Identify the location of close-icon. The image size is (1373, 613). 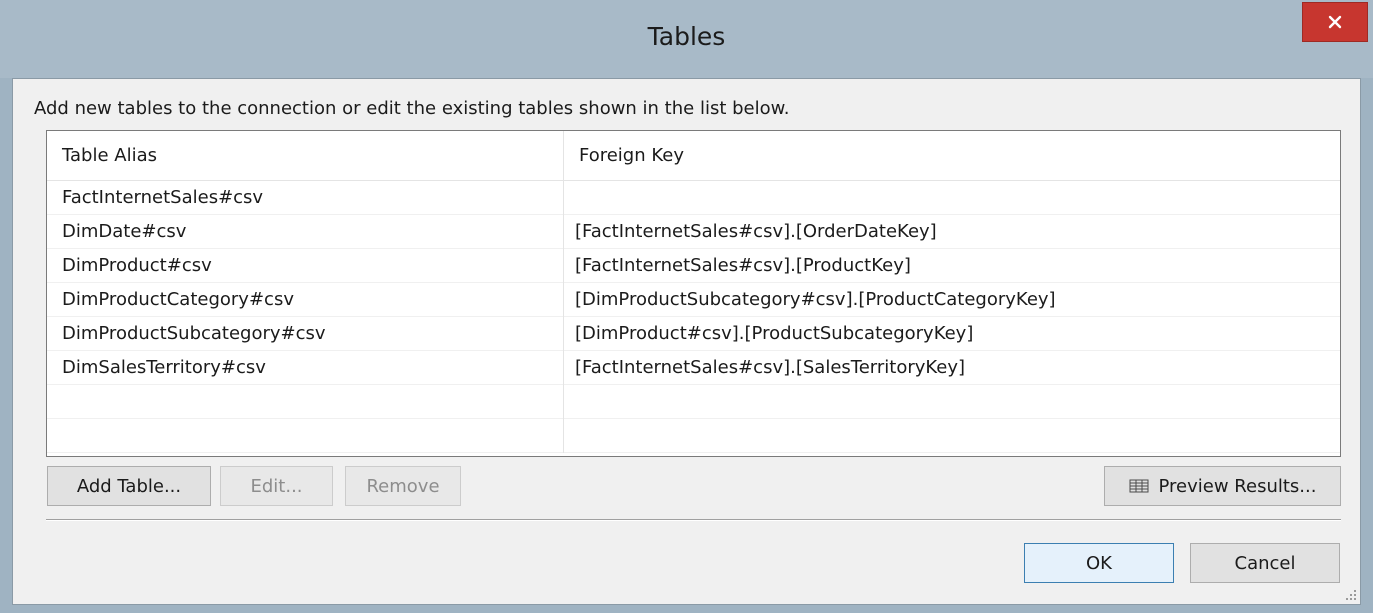
(1335, 22).